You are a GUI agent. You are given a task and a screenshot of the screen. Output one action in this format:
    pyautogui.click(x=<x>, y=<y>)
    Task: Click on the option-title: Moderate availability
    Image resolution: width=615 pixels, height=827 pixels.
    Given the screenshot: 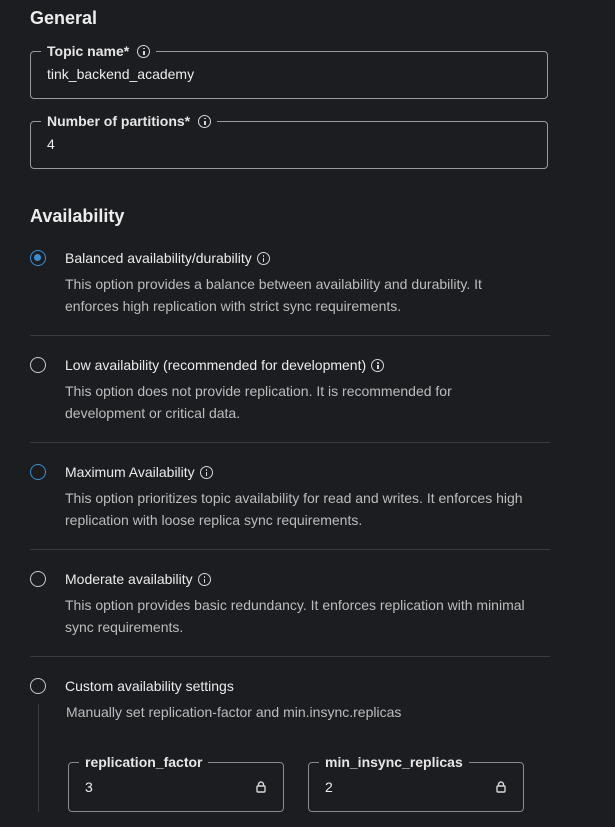 What is the action you would take?
    pyautogui.click(x=138, y=579)
    